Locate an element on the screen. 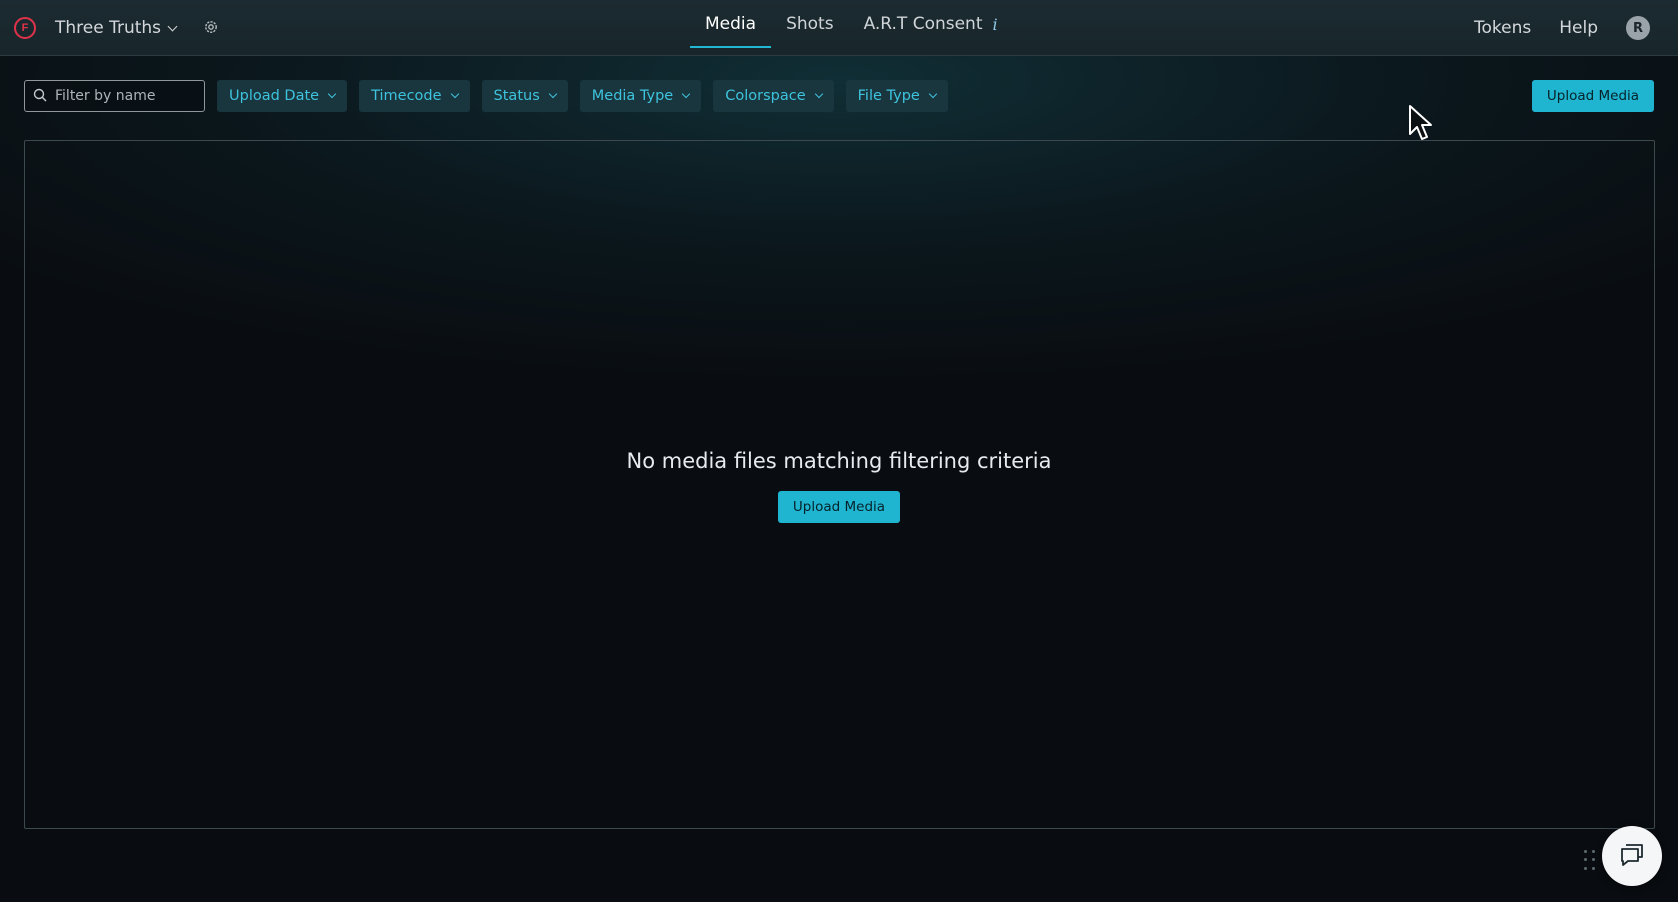 The width and height of the screenshot is (1678, 902). tab-media-label: Media is located at coordinates (731, 24).